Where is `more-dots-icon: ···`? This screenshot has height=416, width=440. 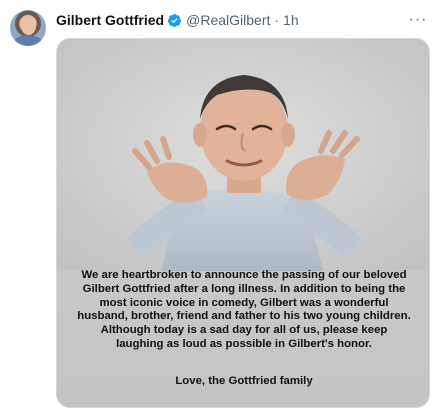 more-dots-icon: ··· is located at coordinates (418, 20).